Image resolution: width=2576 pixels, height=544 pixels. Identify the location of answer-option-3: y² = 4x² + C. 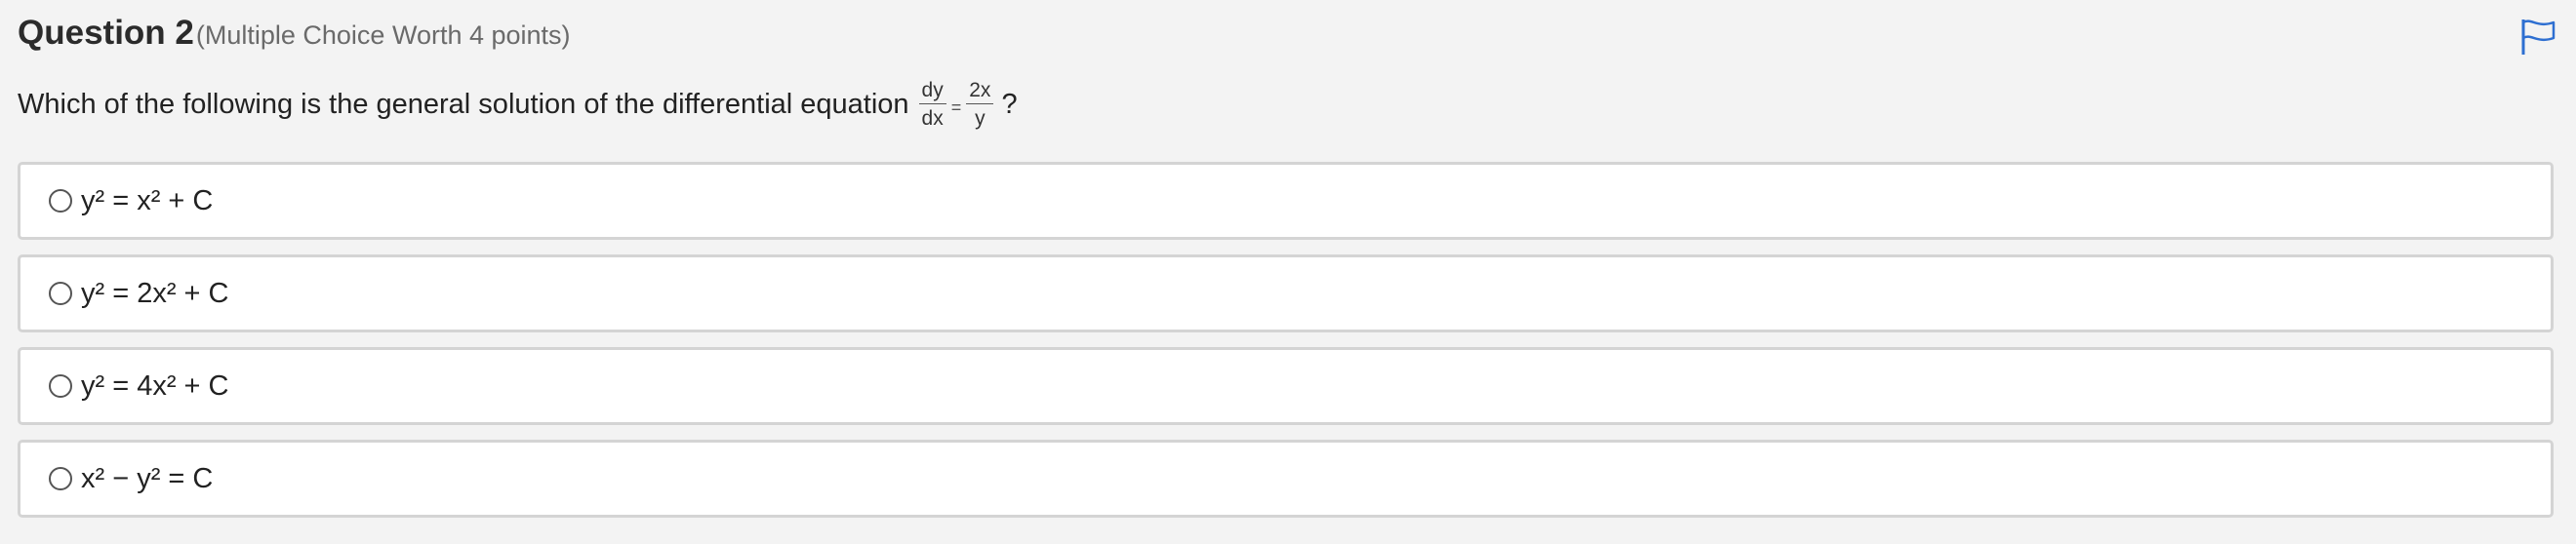
(1286, 386).